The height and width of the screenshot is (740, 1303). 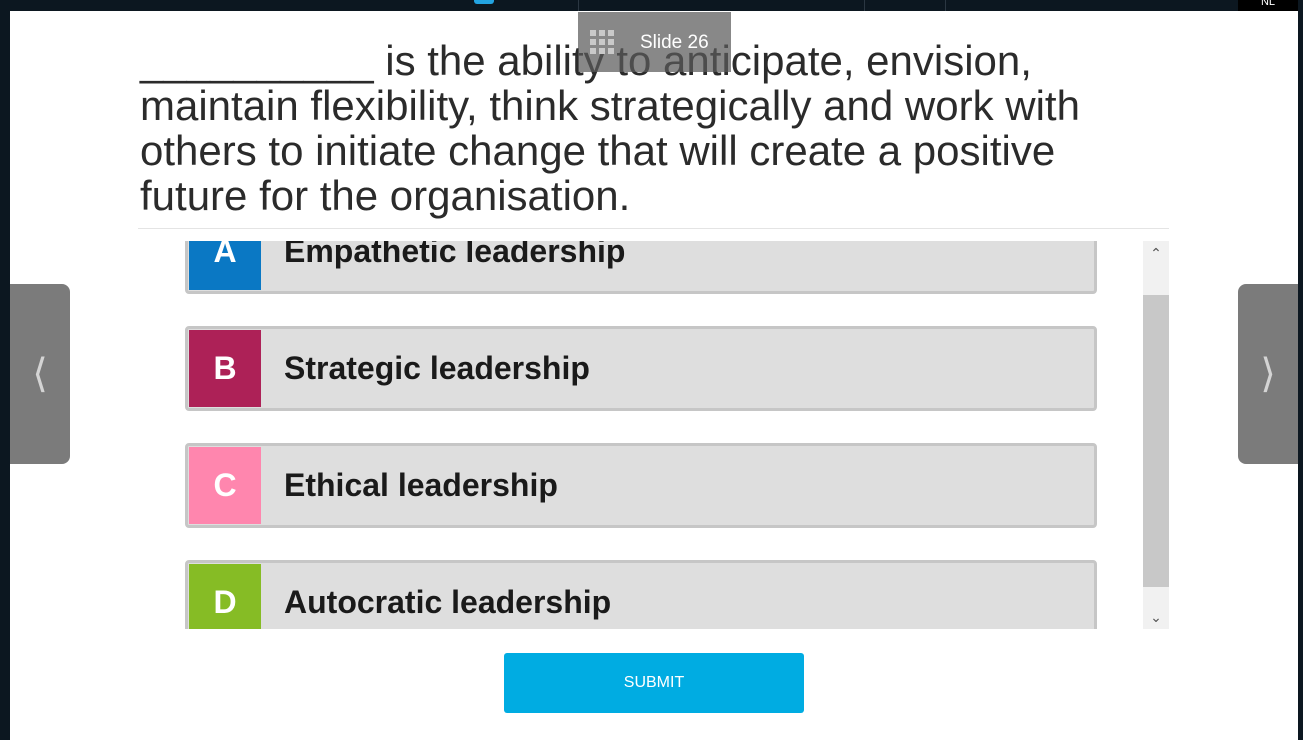 I want to click on top-bar-accent, so click(x=484, y=2).